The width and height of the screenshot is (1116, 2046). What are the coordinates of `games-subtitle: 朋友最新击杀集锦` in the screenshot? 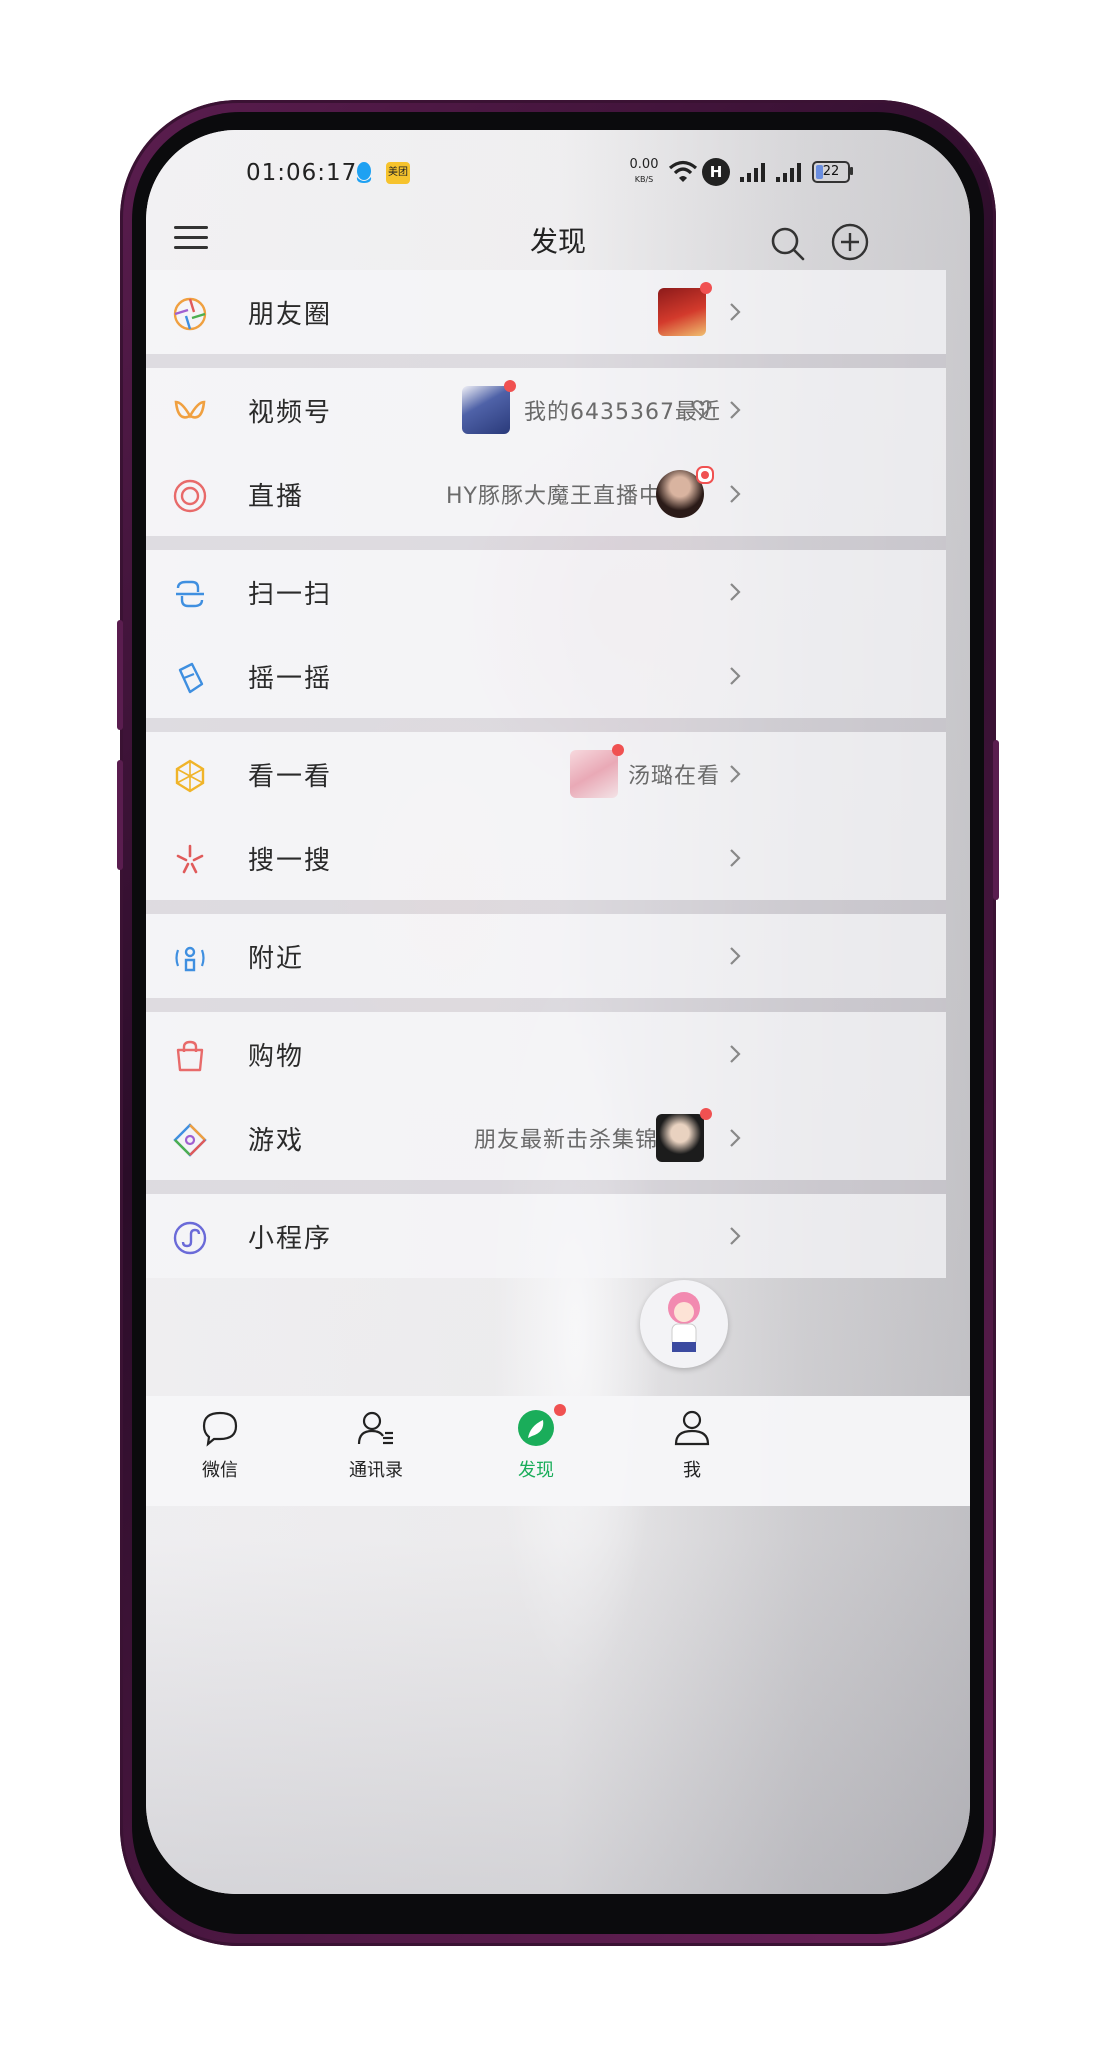 It's located at (566, 1140).